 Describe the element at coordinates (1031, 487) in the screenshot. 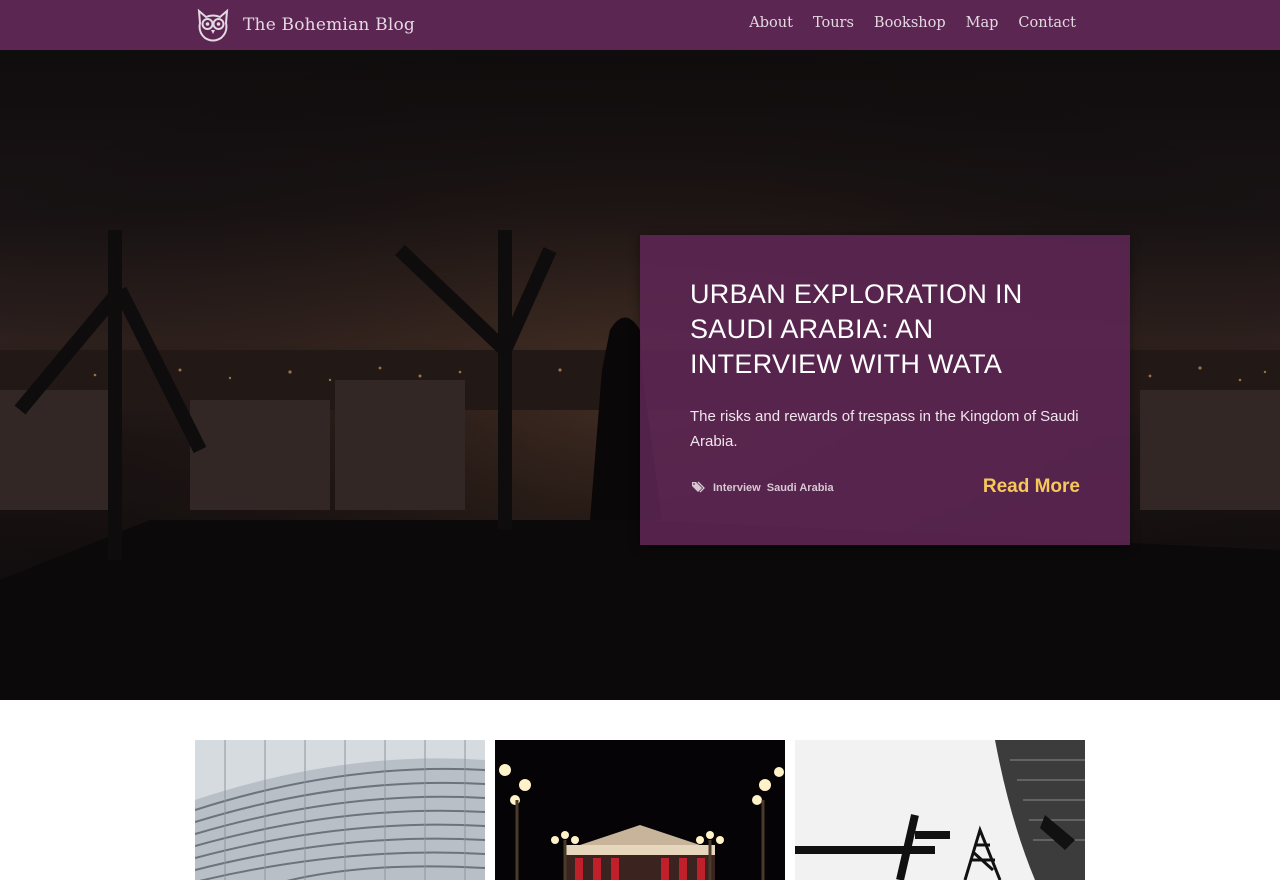

I see `read-more-link: Read More` at that location.